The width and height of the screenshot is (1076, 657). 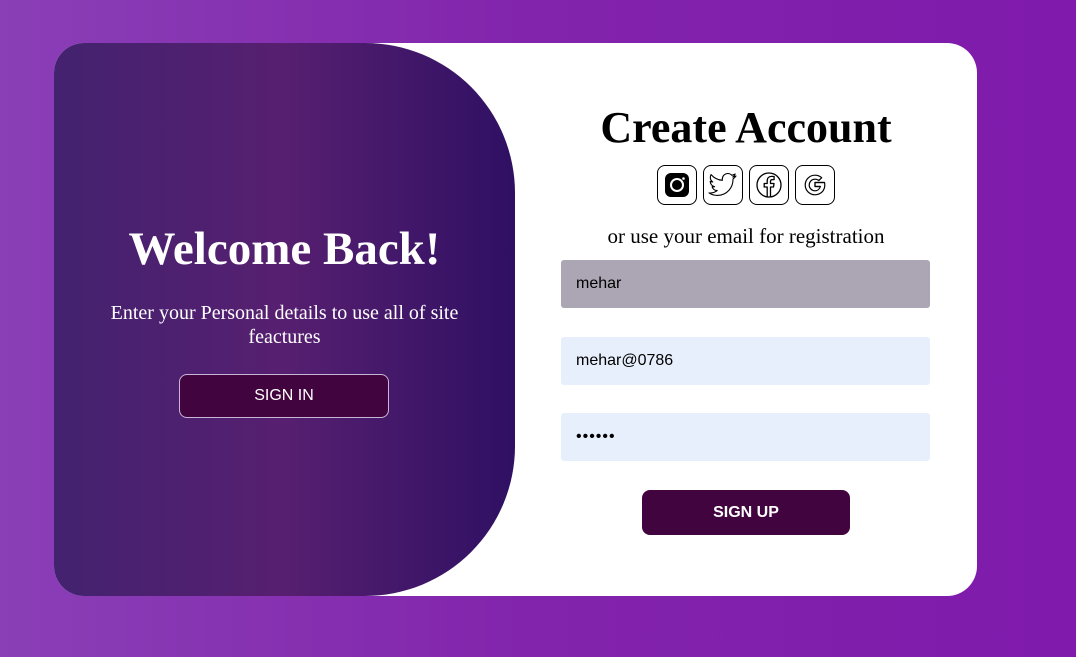 I want to click on twitter-button, so click(x=723, y=185).